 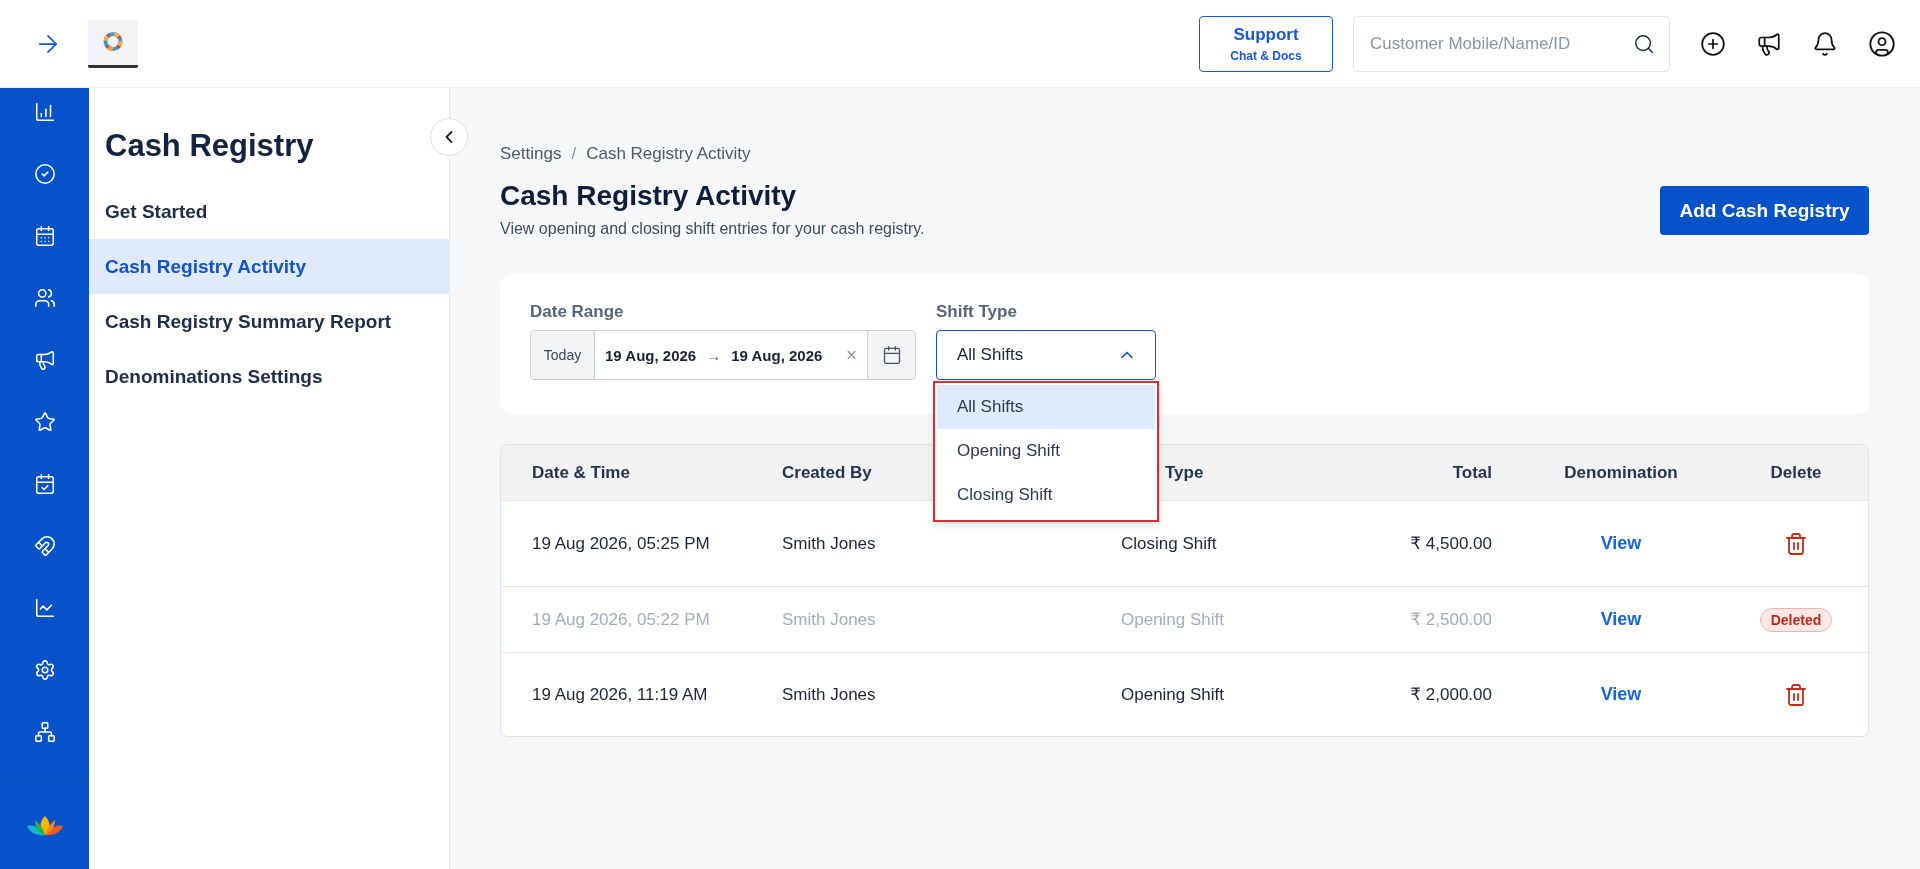 I want to click on sidebar-title: Cash Registry, so click(x=209, y=146).